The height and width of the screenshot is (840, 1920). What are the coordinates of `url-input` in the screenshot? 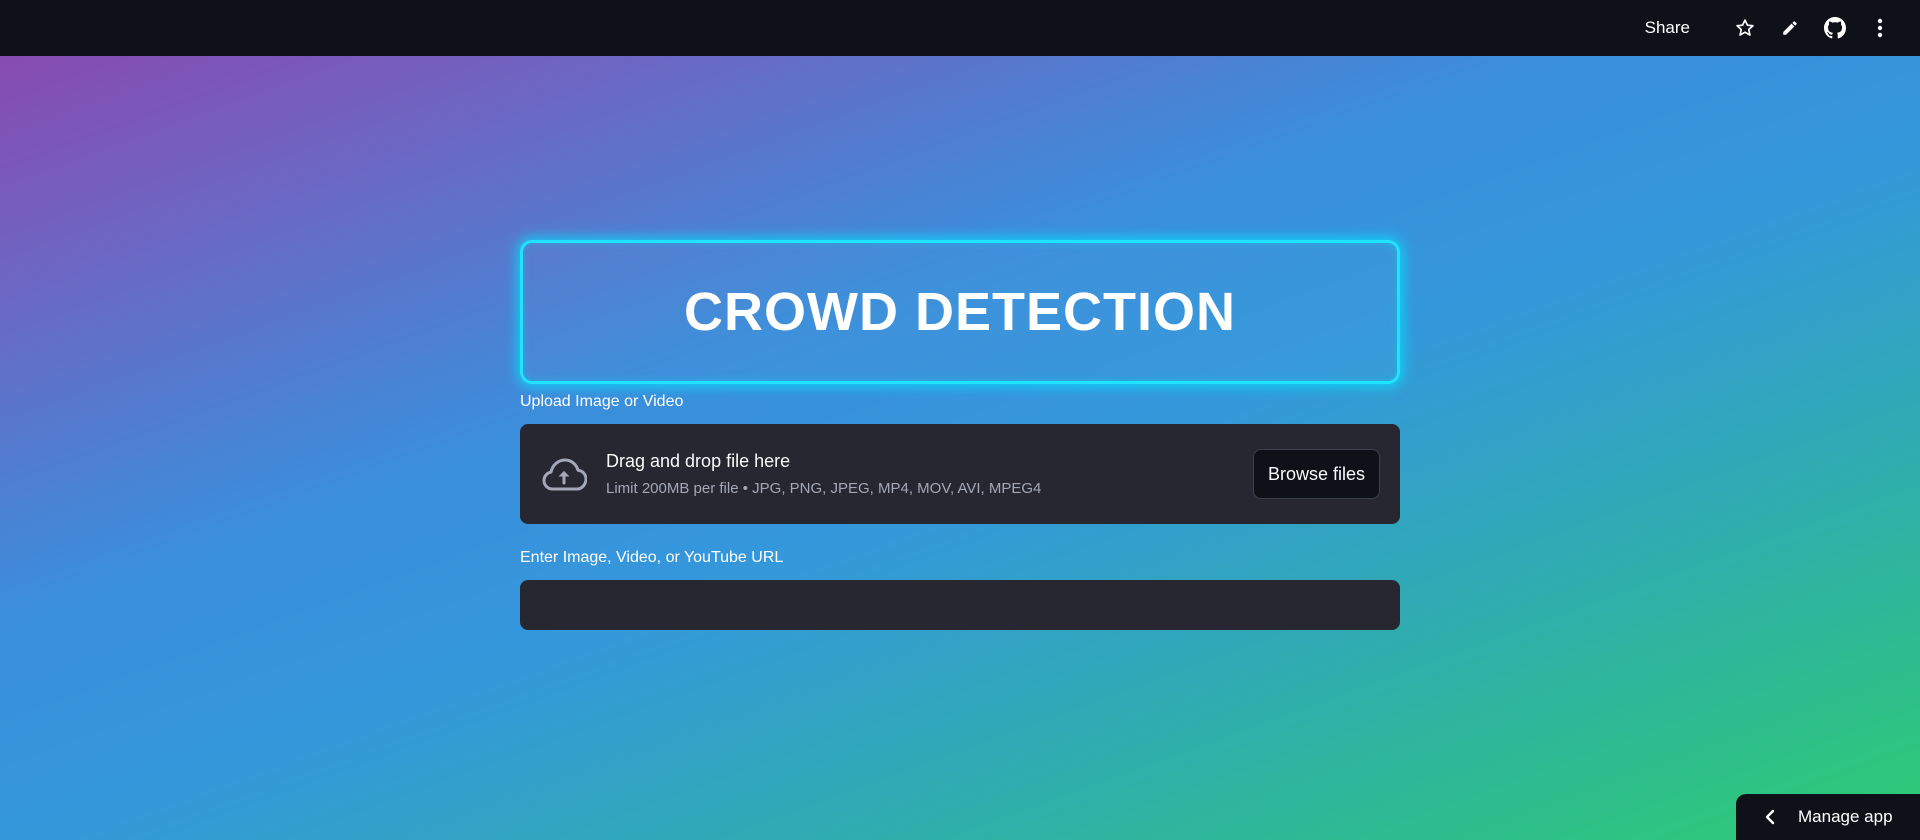 It's located at (960, 605).